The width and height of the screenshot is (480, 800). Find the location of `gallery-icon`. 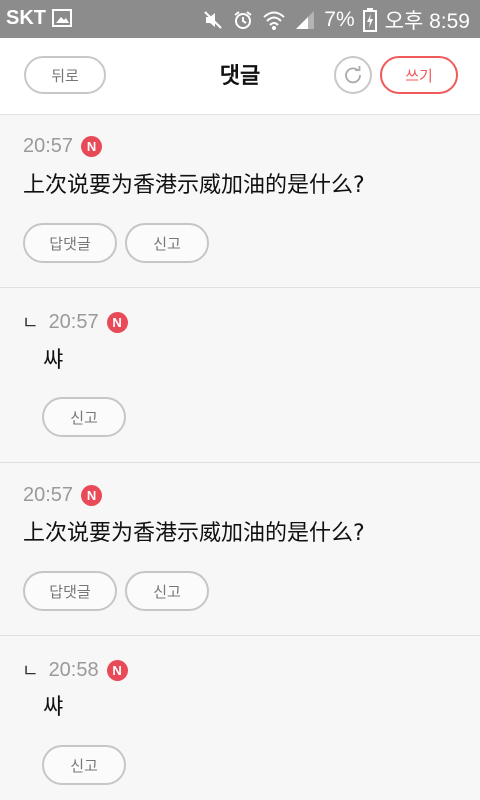

gallery-icon is located at coordinates (62, 20).